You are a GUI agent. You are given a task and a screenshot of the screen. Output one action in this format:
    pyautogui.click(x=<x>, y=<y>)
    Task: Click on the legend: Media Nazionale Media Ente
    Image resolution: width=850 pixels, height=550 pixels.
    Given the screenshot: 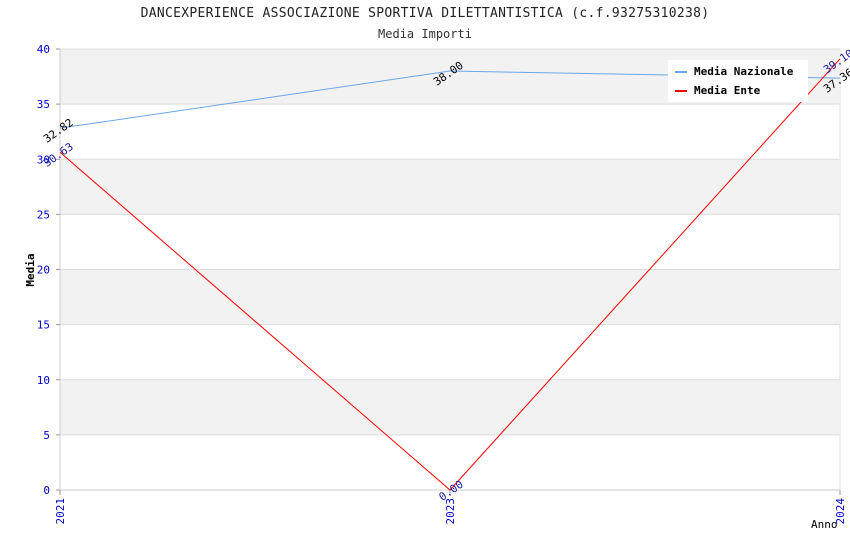 What is the action you would take?
    pyautogui.click(x=738, y=81)
    